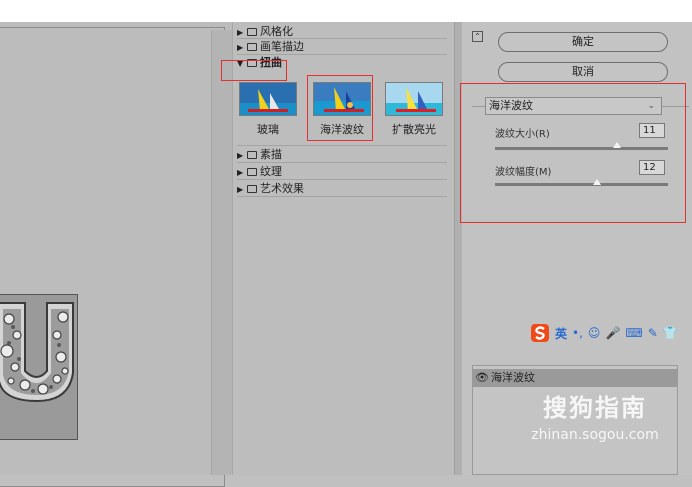  I want to click on glass-thumbnail, so click(268, 99).